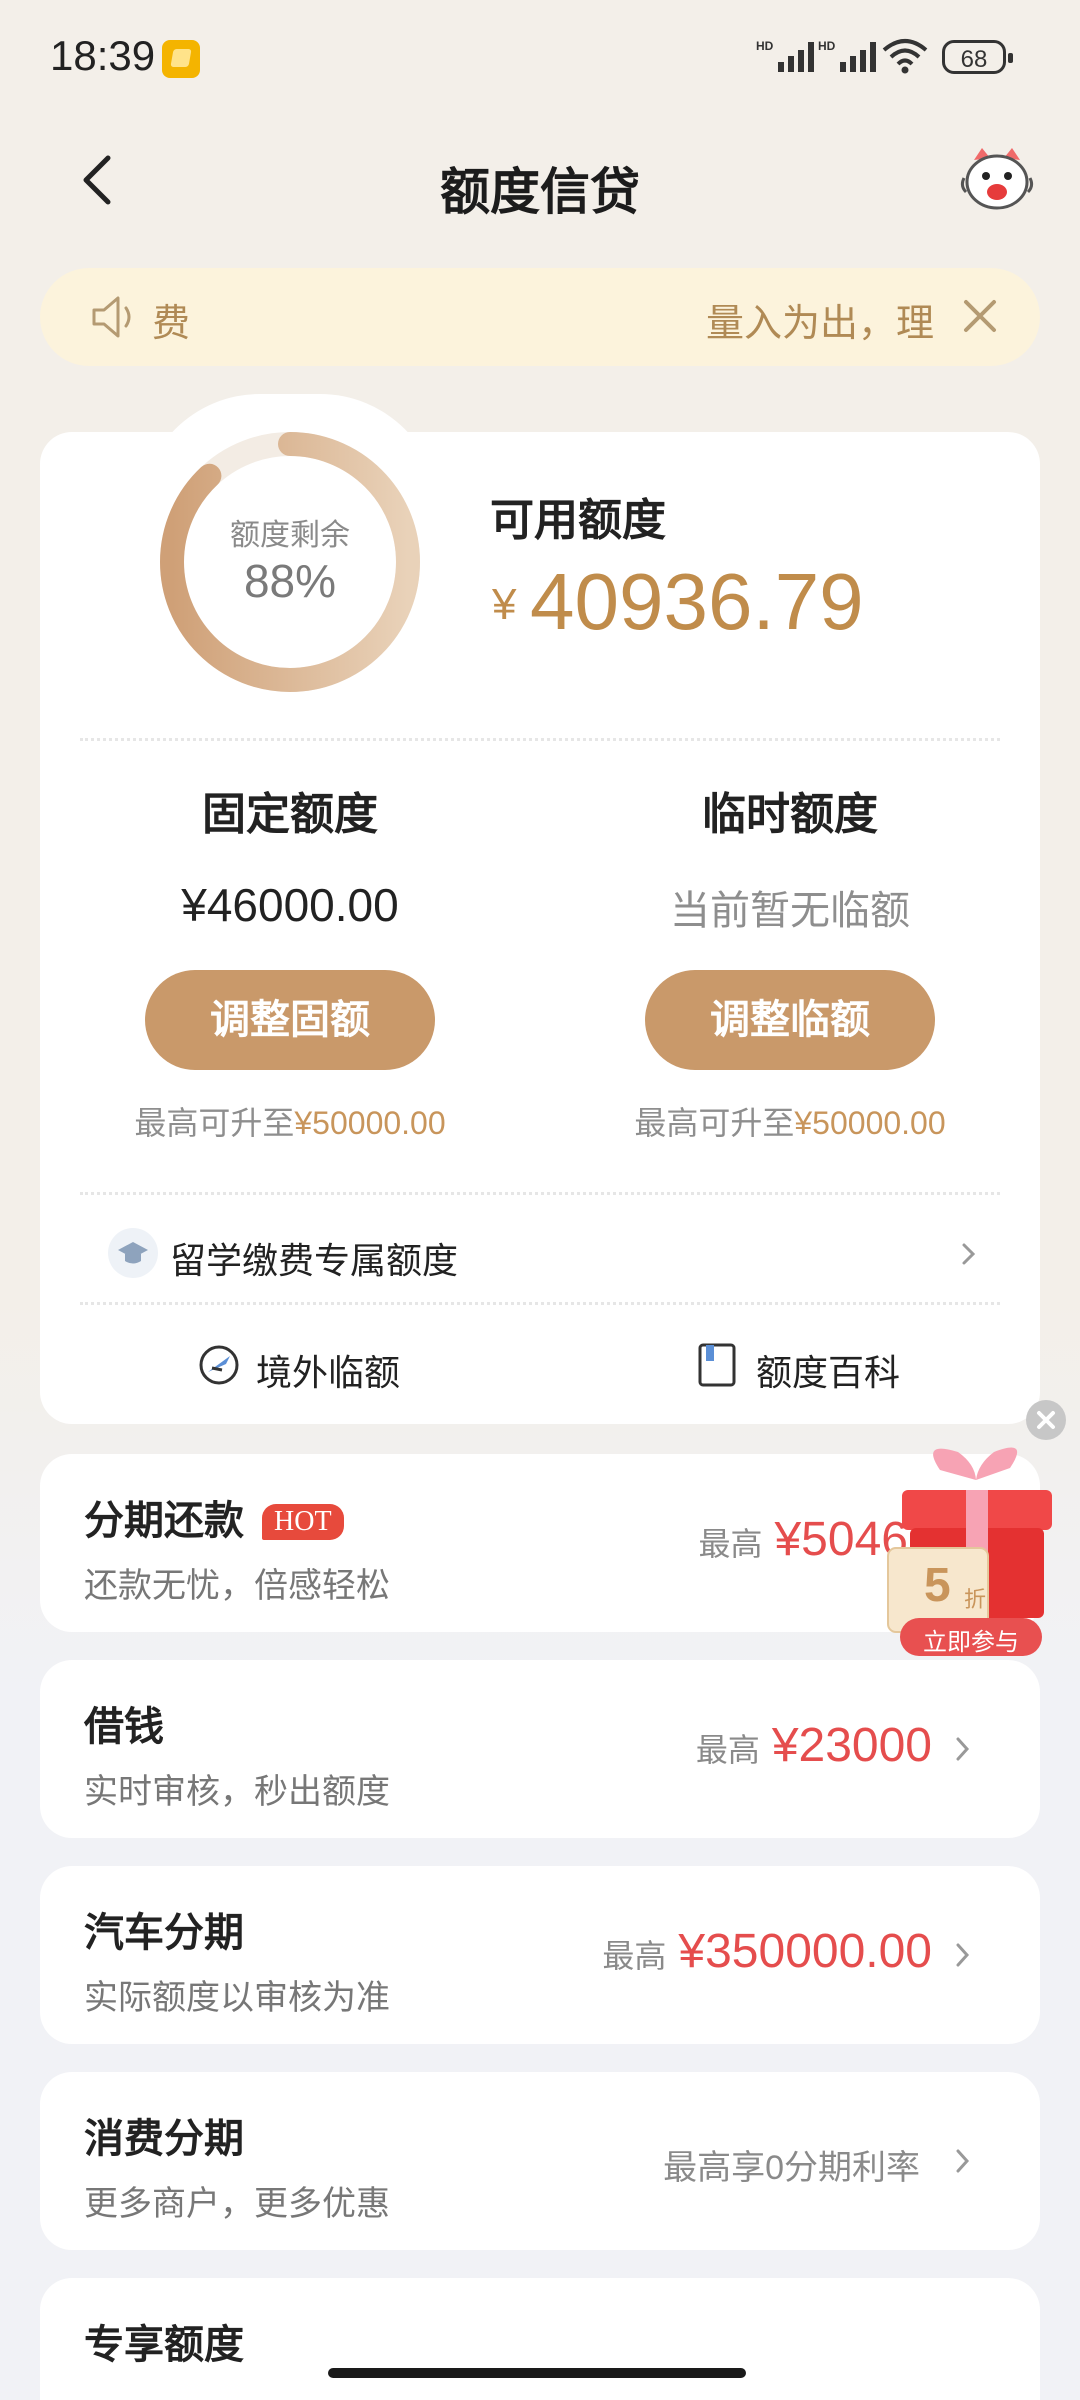  I want to click on fixed-max-value: ¥50000.00, so click(370, 1123).